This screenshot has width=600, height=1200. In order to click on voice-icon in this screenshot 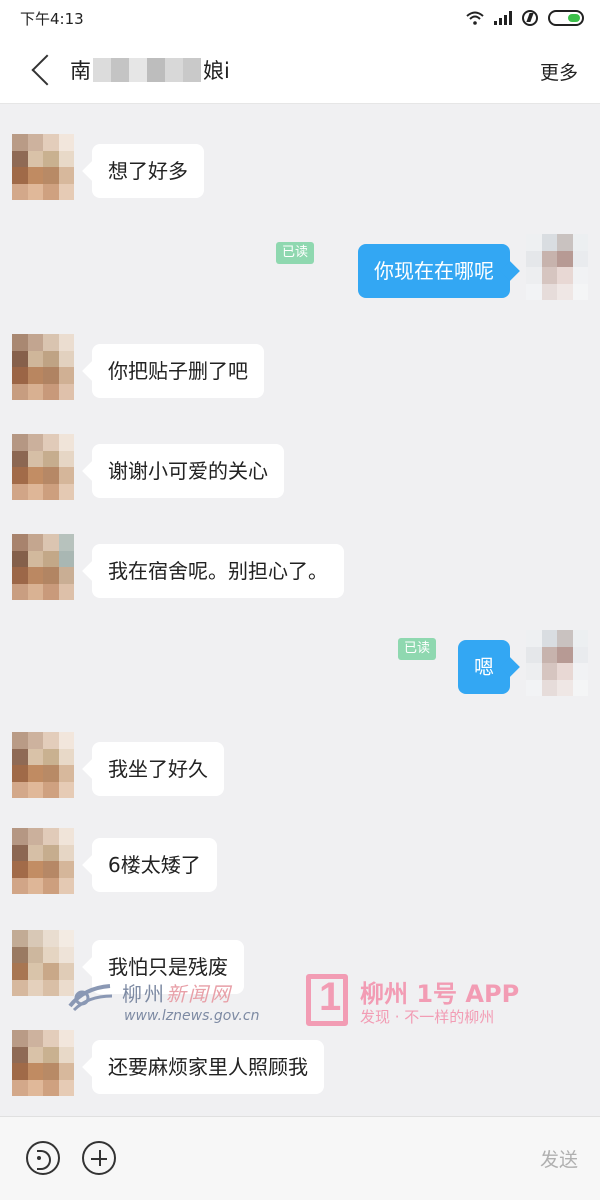, I will do `click(43, 1158)`.